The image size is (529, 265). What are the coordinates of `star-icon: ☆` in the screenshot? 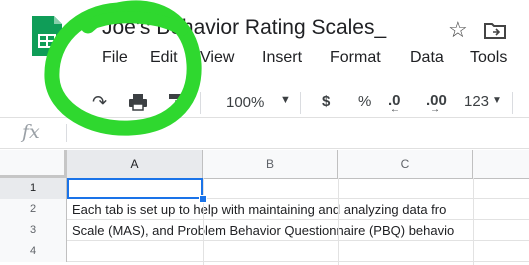 It's located at (458, 30).